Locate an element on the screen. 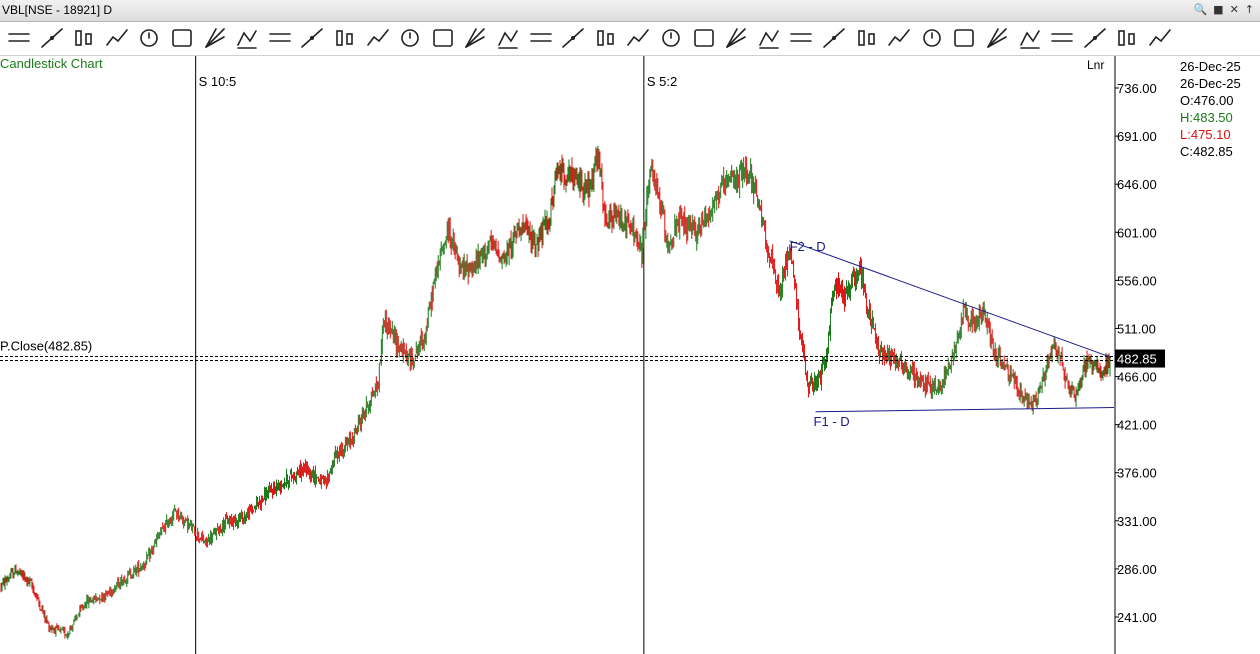 The image size is (1260, 654). cursor-icon is located at coordinates (149, 38).